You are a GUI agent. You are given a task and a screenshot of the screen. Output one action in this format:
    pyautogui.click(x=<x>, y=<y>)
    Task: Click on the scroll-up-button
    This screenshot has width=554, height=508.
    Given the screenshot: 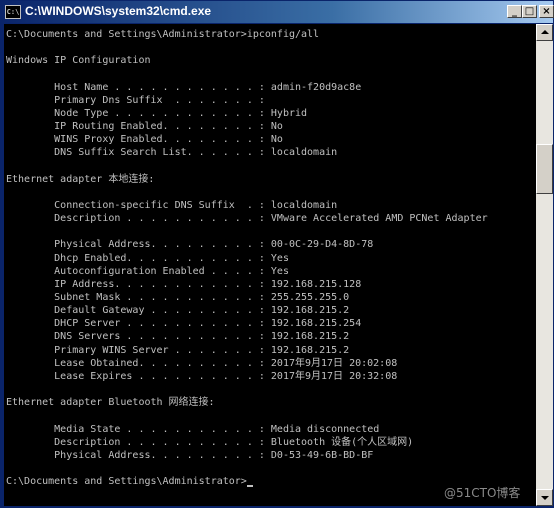 What is the action you would take?
    pyautogui.click(x=544, y=32)
    